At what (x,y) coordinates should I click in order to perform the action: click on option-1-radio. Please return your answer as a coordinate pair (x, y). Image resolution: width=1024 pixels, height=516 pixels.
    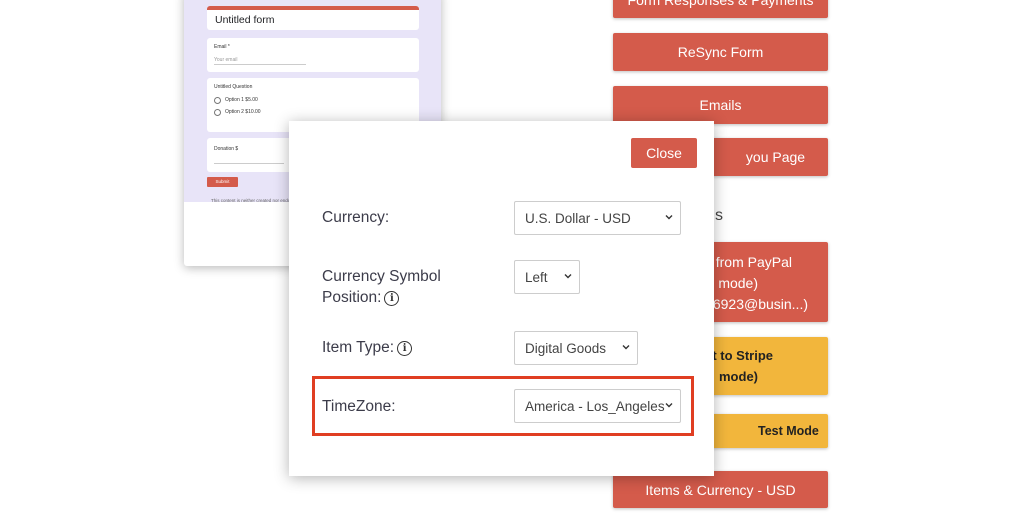
    Looking at the image, I should click on (217, 100).